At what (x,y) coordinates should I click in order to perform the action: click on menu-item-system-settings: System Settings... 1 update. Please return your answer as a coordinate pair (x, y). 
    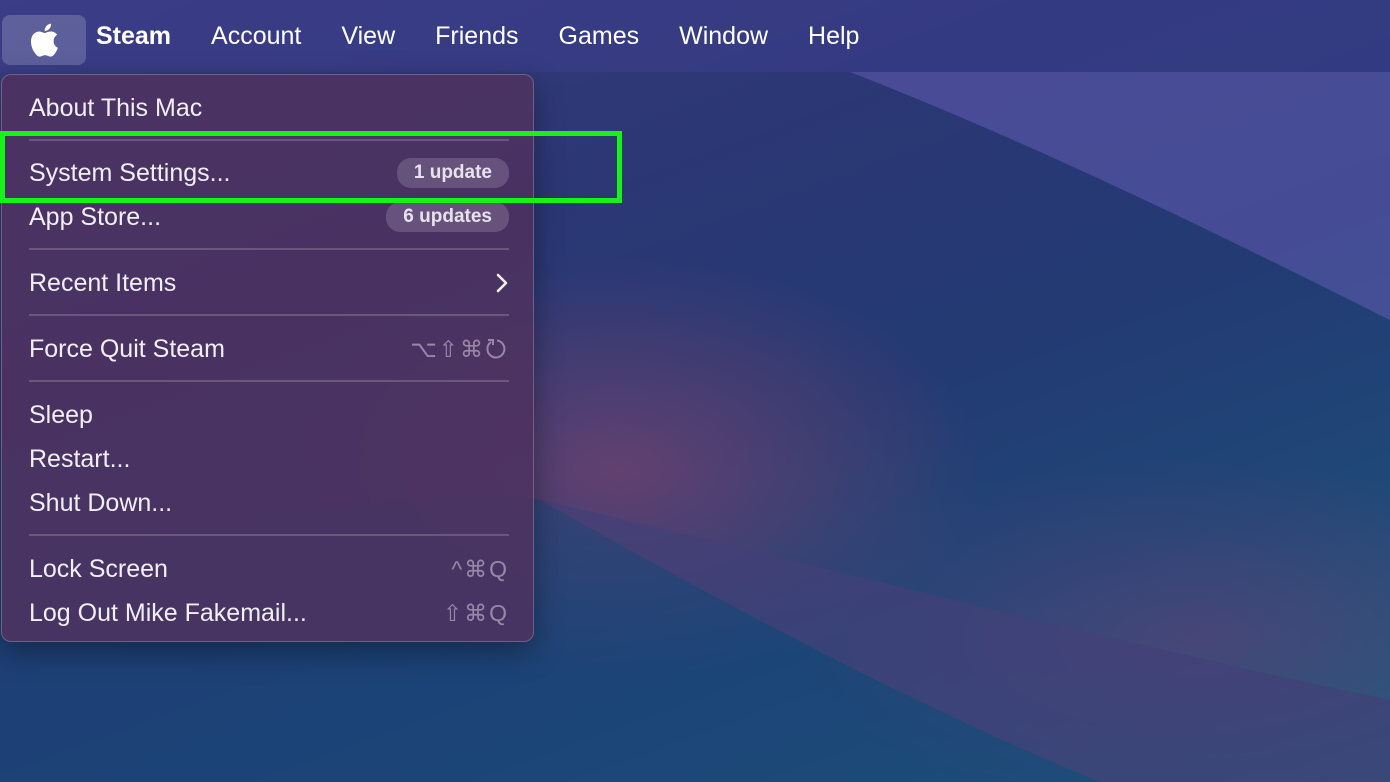
    Looking at the image, I should click on (269, 173).